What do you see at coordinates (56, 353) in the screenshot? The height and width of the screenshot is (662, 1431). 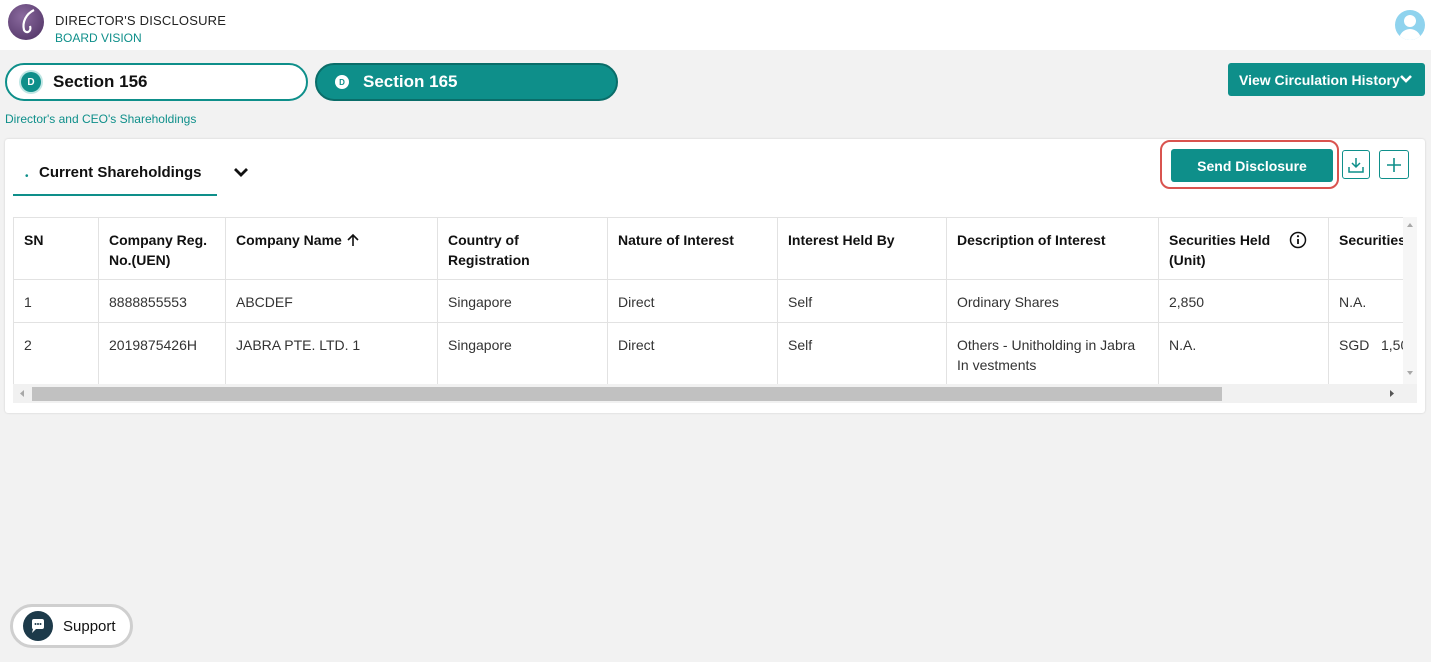 I see `cell-sn: 2` at bounding box center [56, 353].